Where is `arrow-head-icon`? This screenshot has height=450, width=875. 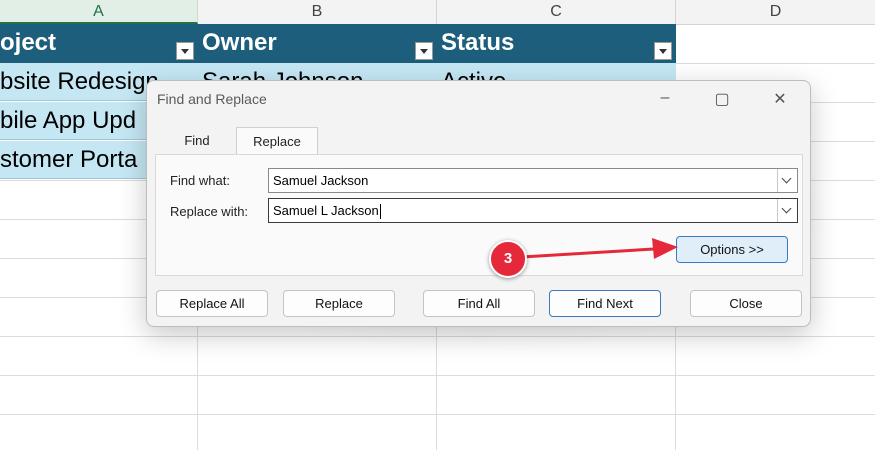 arrow-head-icon is located at coordinates (665, 248).